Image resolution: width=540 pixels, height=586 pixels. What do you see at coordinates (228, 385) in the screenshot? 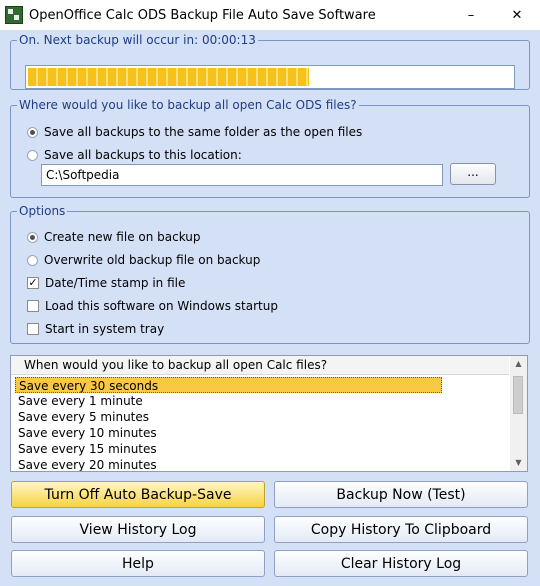
I see `list-item: Save every 30 seconds` at bounding box center [228, 385].